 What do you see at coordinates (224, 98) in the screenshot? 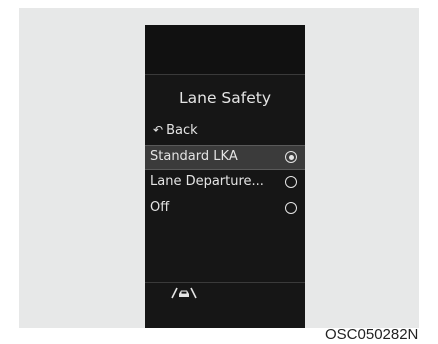
I see `menu-title: Lane Safety` at bounding box center [224, 98].